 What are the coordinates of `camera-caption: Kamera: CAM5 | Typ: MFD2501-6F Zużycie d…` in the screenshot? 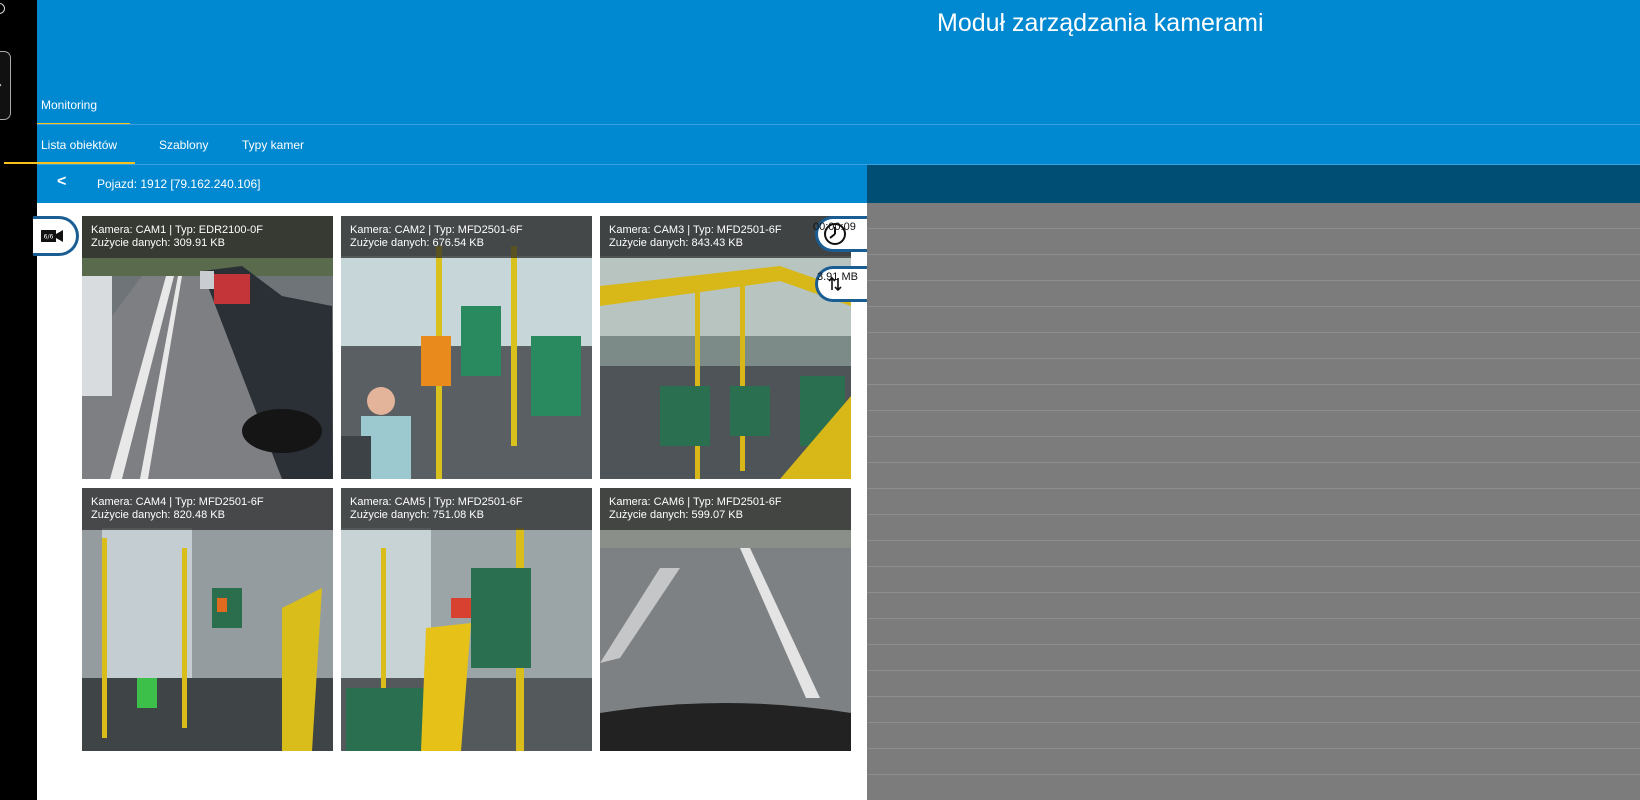 It's located at (466, 509).